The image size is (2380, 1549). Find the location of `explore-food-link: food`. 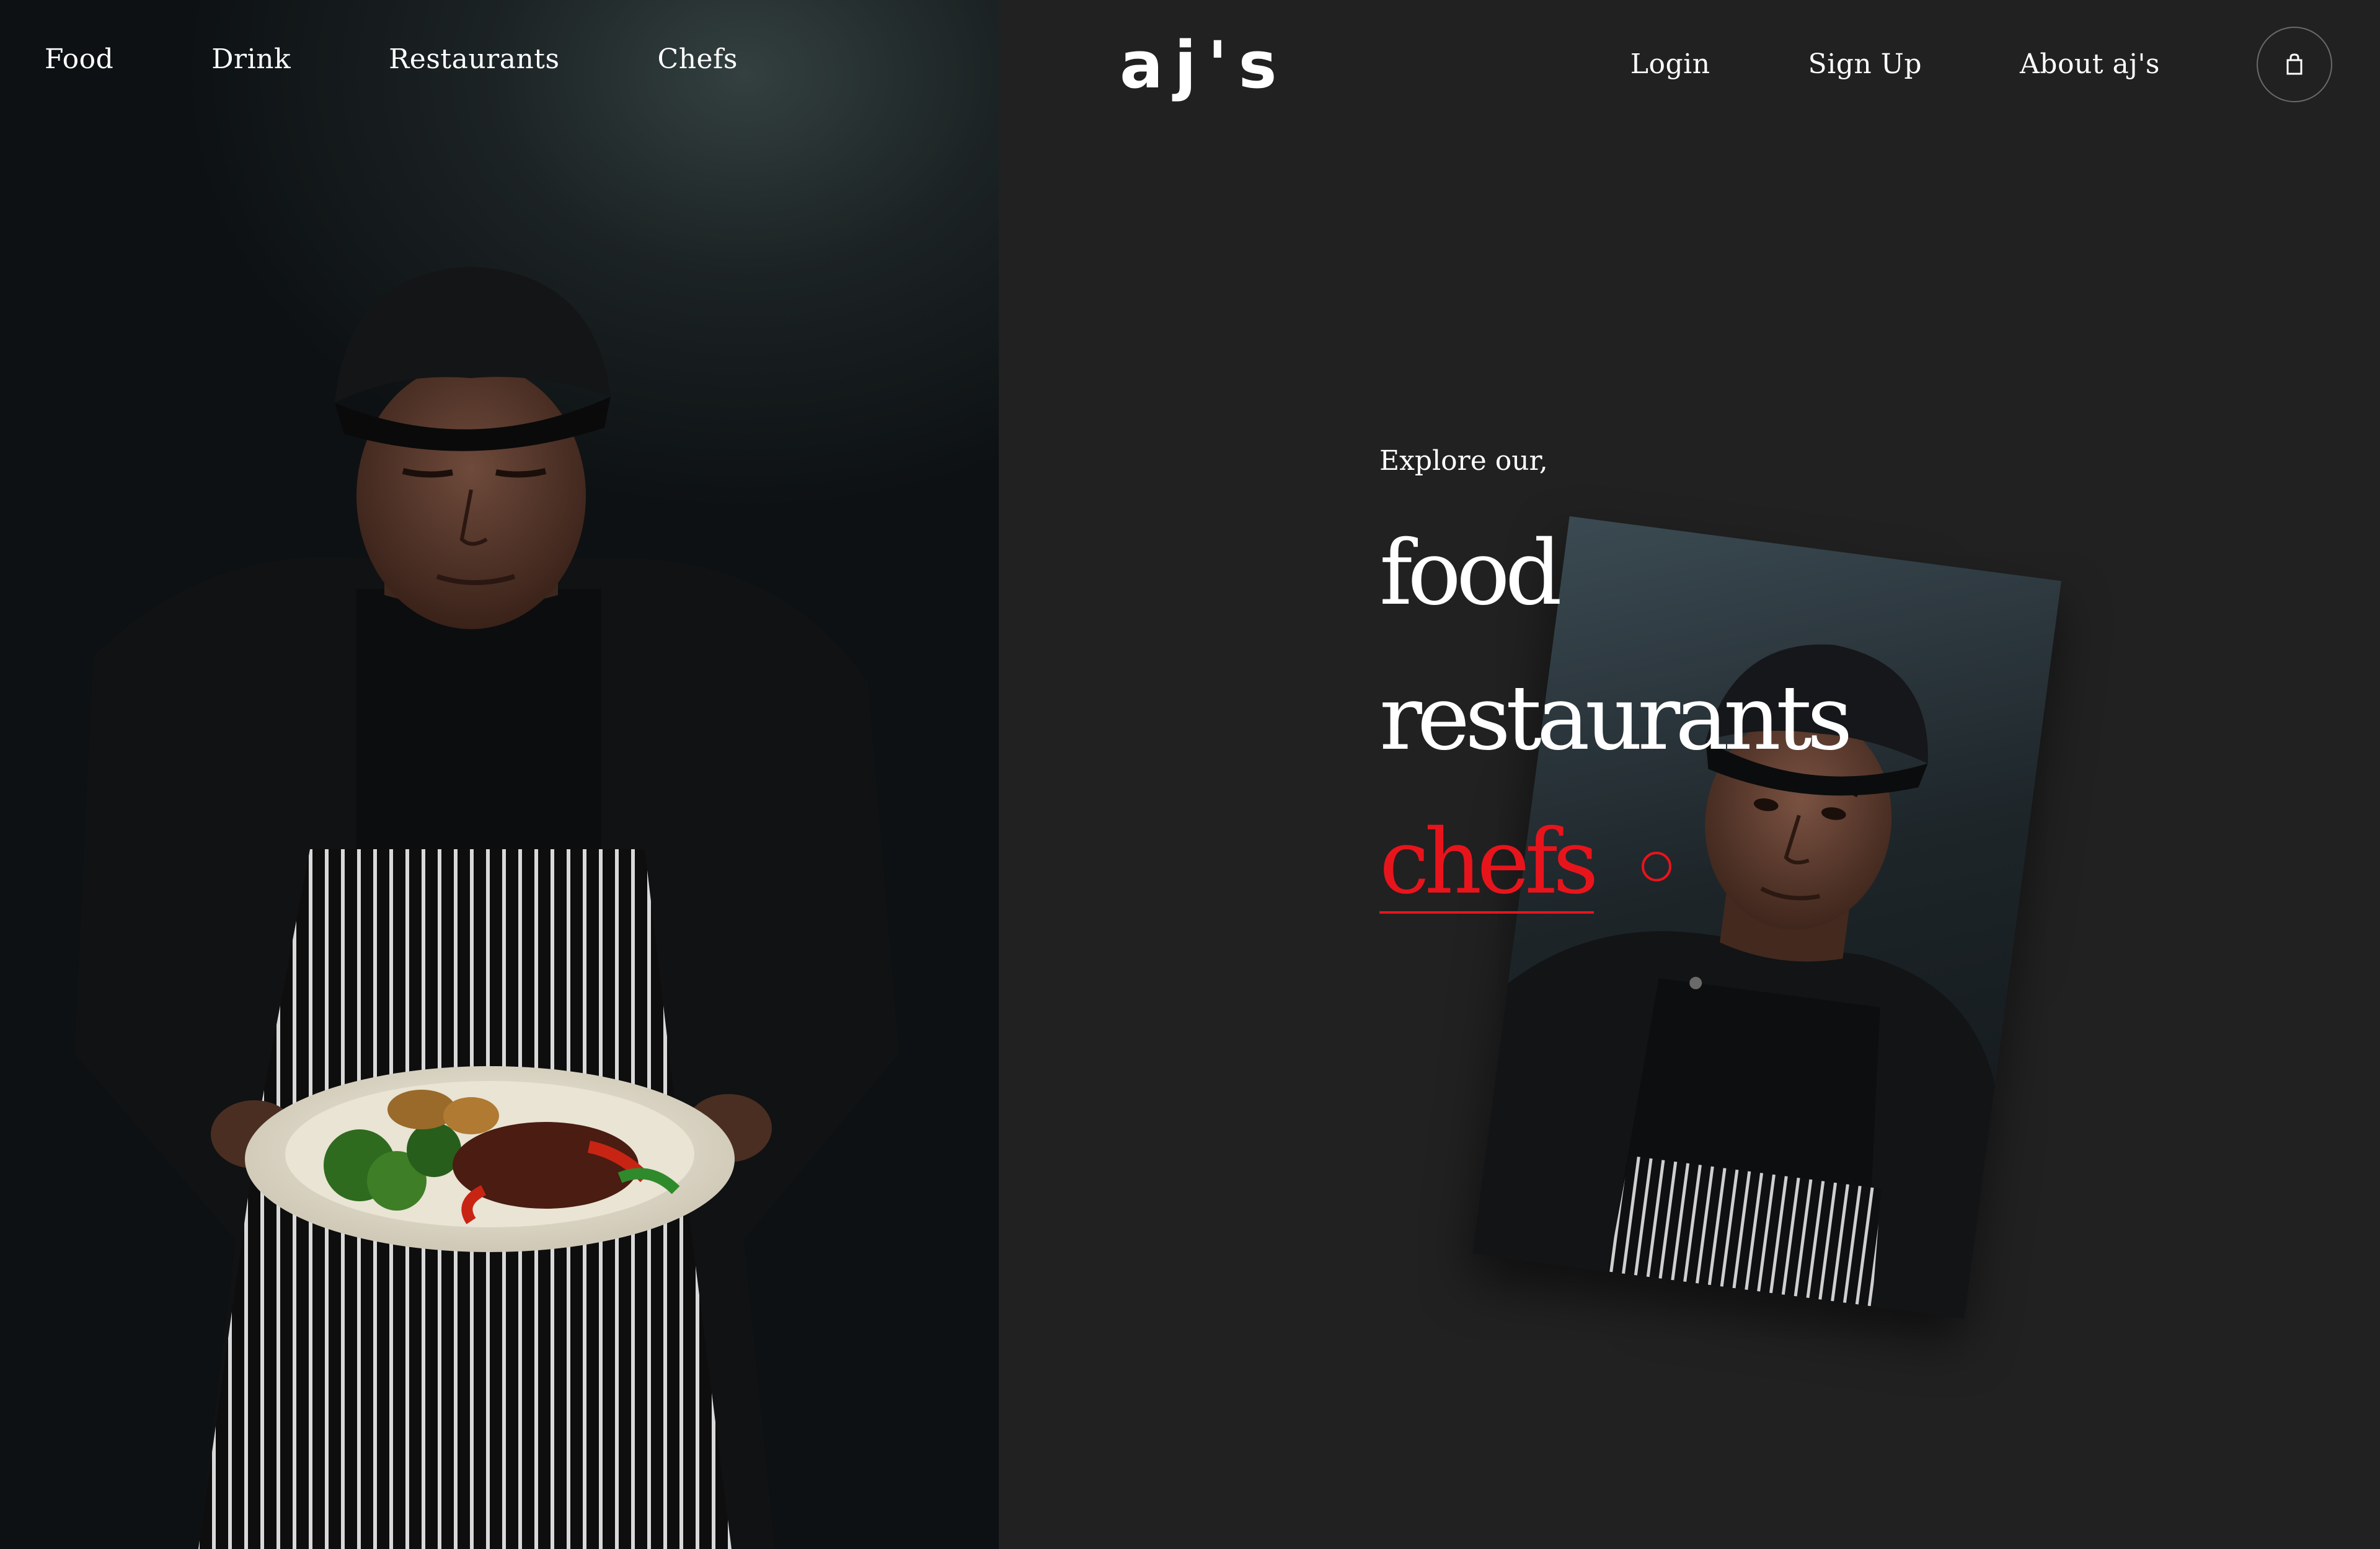

explore-food-link: food is located at coordinates (1471, 572).